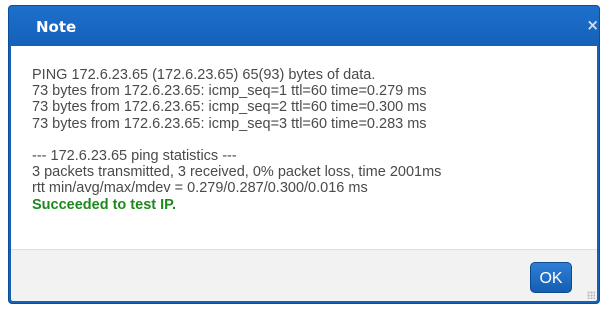 Image resolution: width=603 pixels, height=309 pixels. What do you see at coordinates (134, 155) in the screenshot?
I see `ping-output-line: --- 172.6.23.65 ping statistics ---` at bounding box center [134, 155].